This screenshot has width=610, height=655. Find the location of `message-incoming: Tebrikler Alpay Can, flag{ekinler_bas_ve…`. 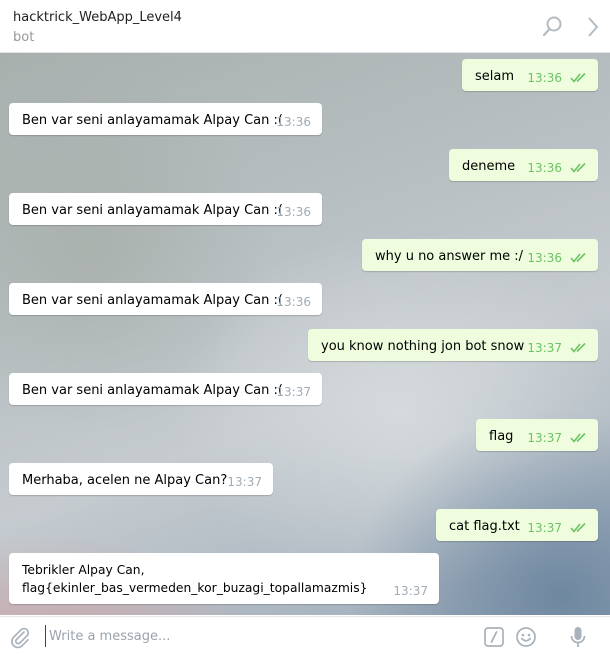

message-incoming: Tebrikler Alpay Can, flag{ekinler_bas_ve… is located at coordinates (224, 578).